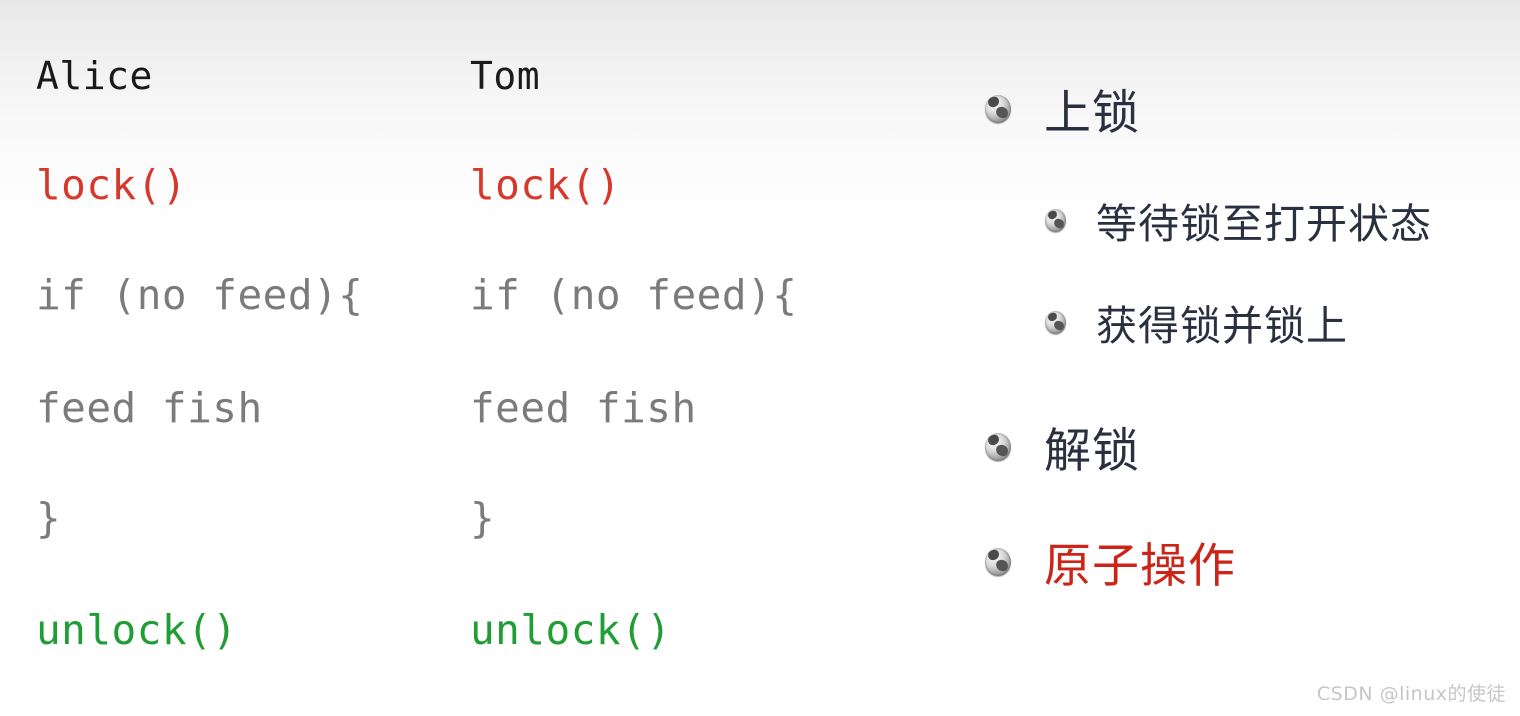 Image resolution: width=1520 pixels, height=716 pixels. What do you see at coordinates (1140, 566) in the screenshot?
I see `bullet-label: 原子操作` at bounding box center [1140, 566].